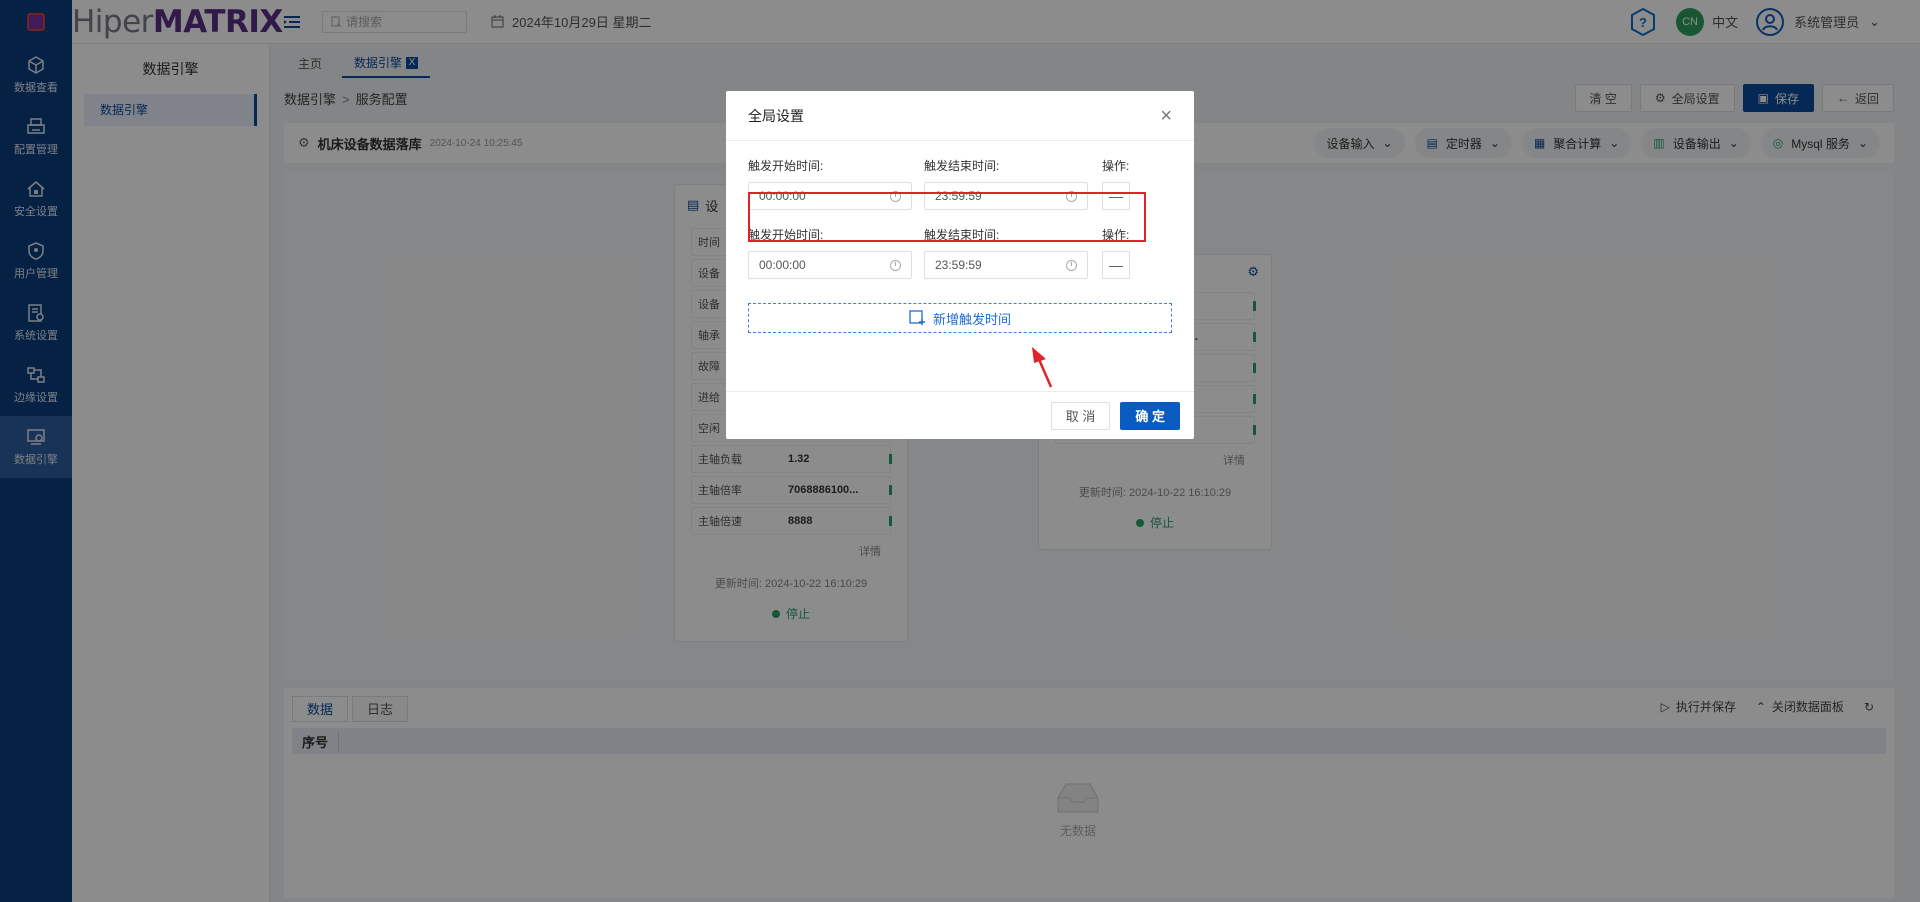  Describe the element at coordinates (1080, 415) in the screenshot. I see `cancel-button: 取 消` at that location.